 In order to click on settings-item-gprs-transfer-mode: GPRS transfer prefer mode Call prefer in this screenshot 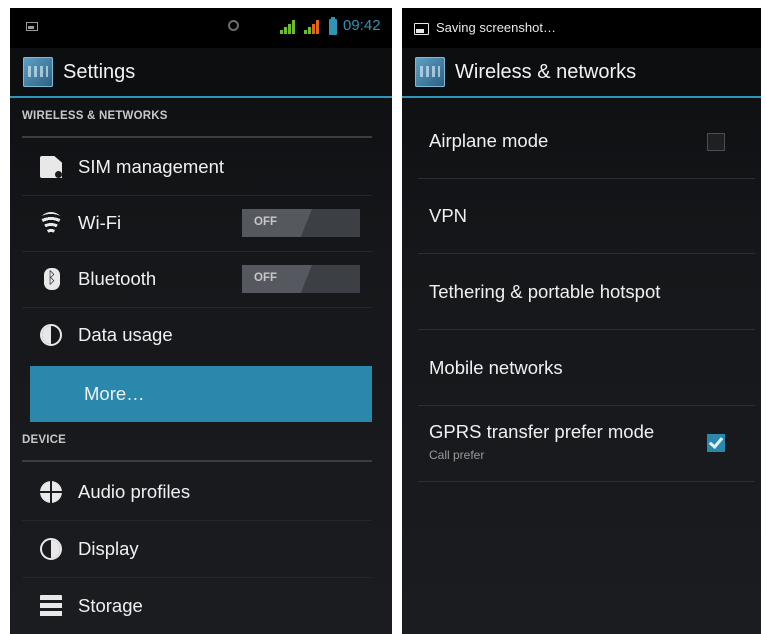, I will do `click(586, 444)`.